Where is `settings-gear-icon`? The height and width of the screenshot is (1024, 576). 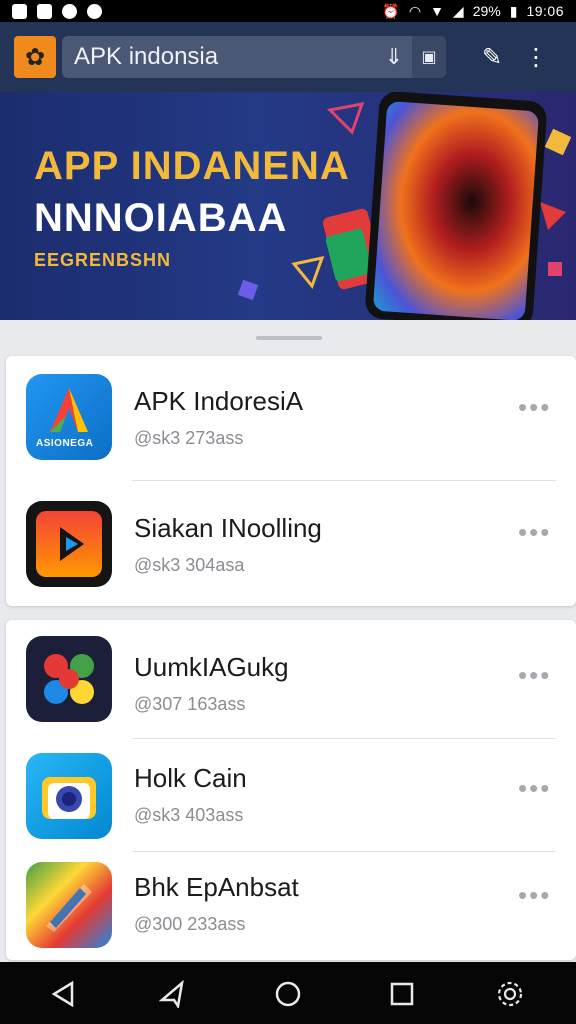 settings-gear-icon is located at coordinates (510, 994).